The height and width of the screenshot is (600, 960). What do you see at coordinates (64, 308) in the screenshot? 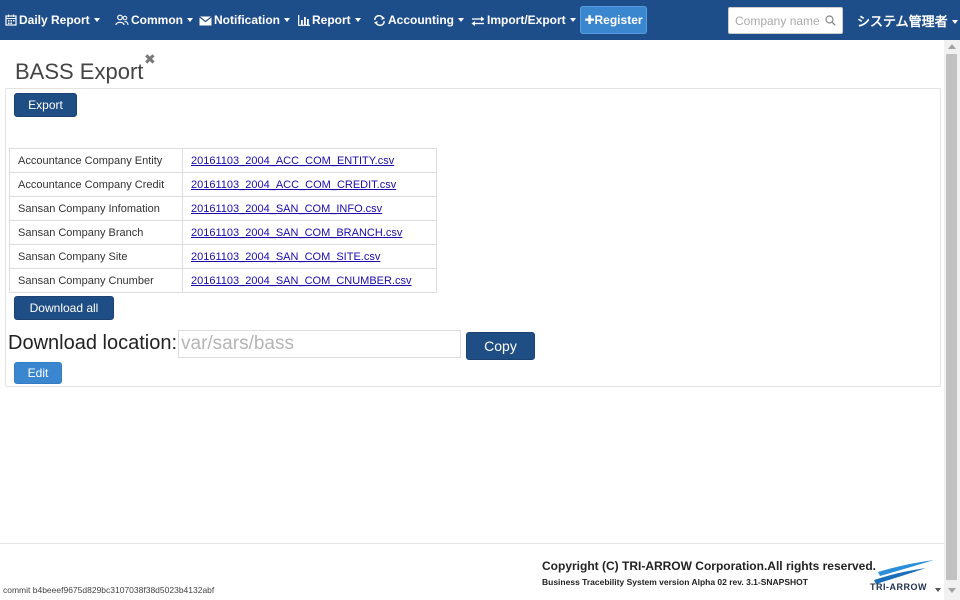
I see `download-all-button: Download all` at bounding box center [64, 308].